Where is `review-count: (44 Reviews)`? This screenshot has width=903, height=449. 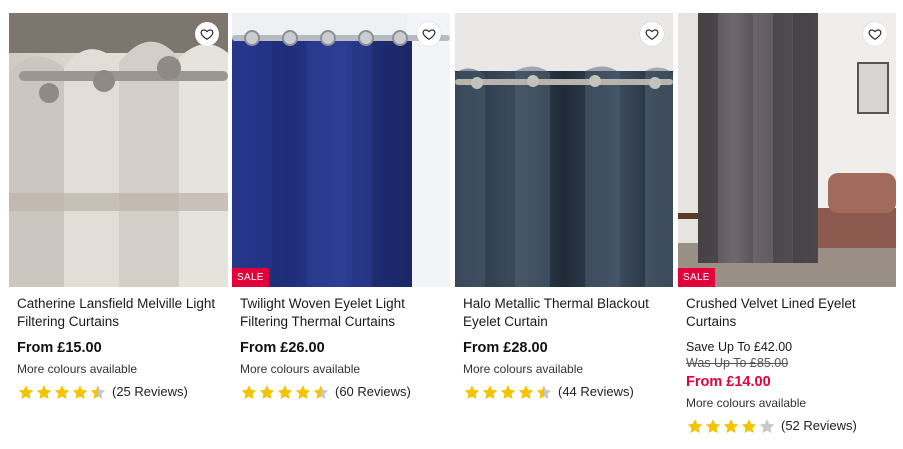 review-count: (44 Reviews) is located at coordinates (596, 392).